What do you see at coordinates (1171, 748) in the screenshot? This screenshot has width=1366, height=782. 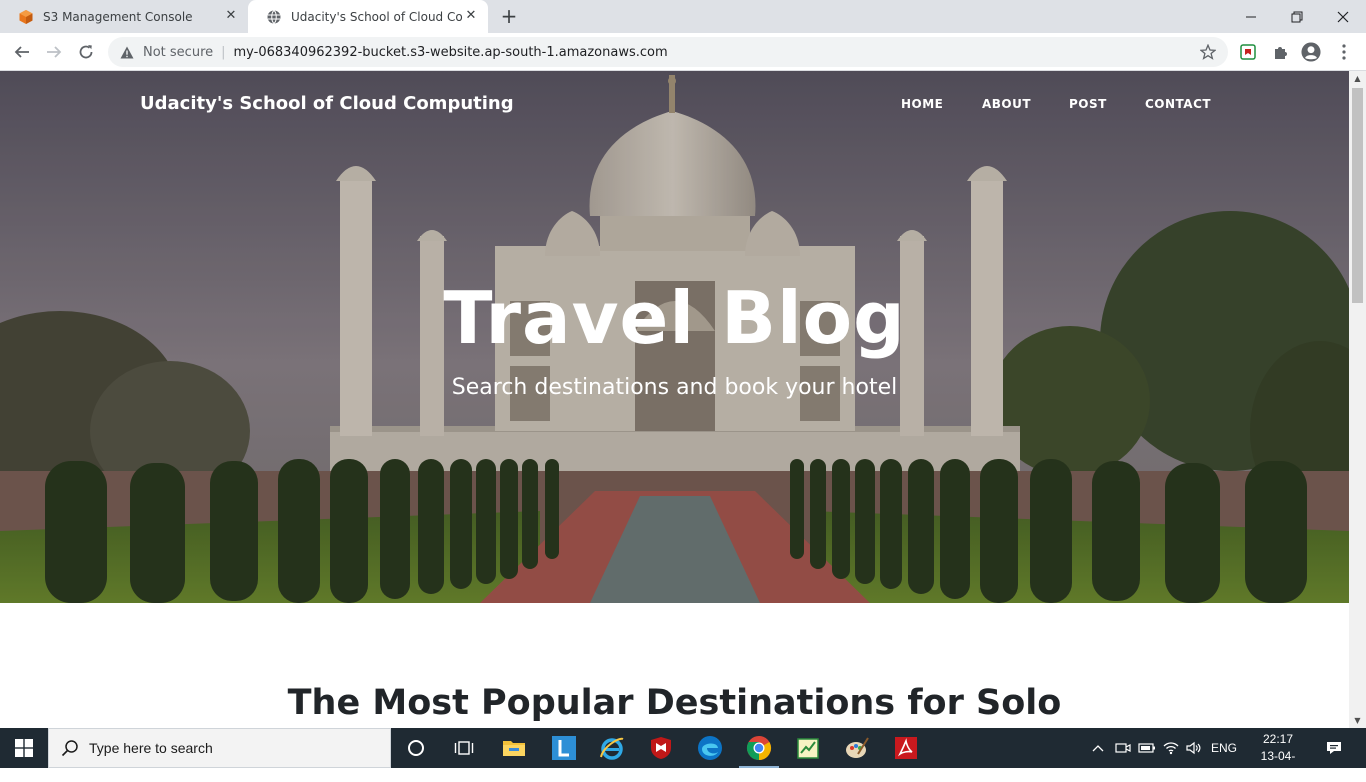 I see `wifi-icon` at bounding box center [1171, 748].